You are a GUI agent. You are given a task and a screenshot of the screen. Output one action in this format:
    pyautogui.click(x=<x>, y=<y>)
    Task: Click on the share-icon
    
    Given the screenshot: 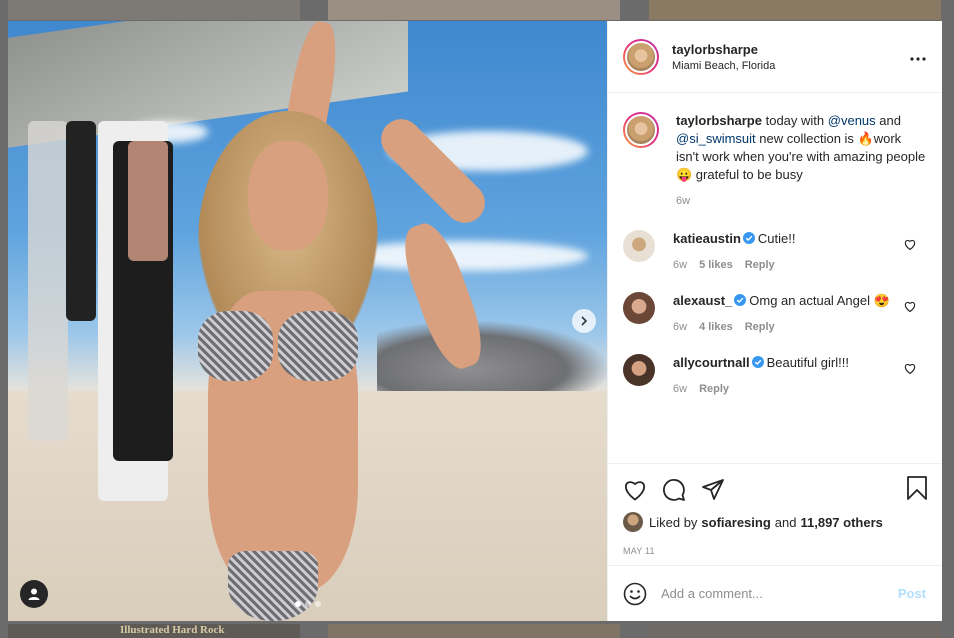 What is the action you would take?
    pyautogui.click(x=713, y=489)
    